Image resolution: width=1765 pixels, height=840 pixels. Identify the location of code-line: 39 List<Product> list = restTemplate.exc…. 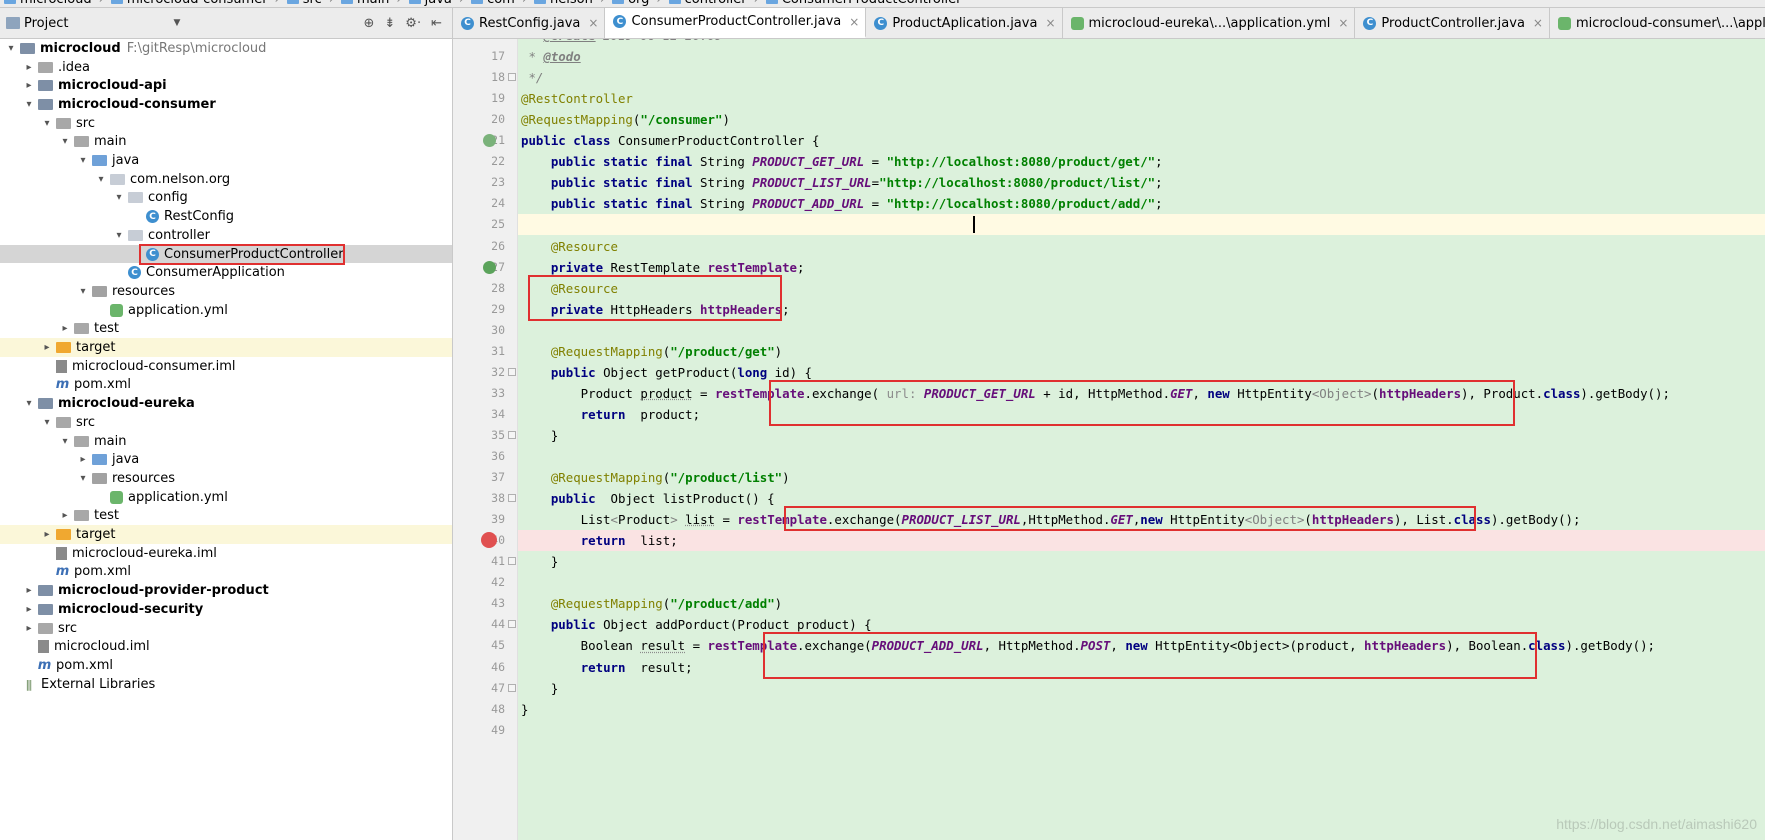
(1109, 519).